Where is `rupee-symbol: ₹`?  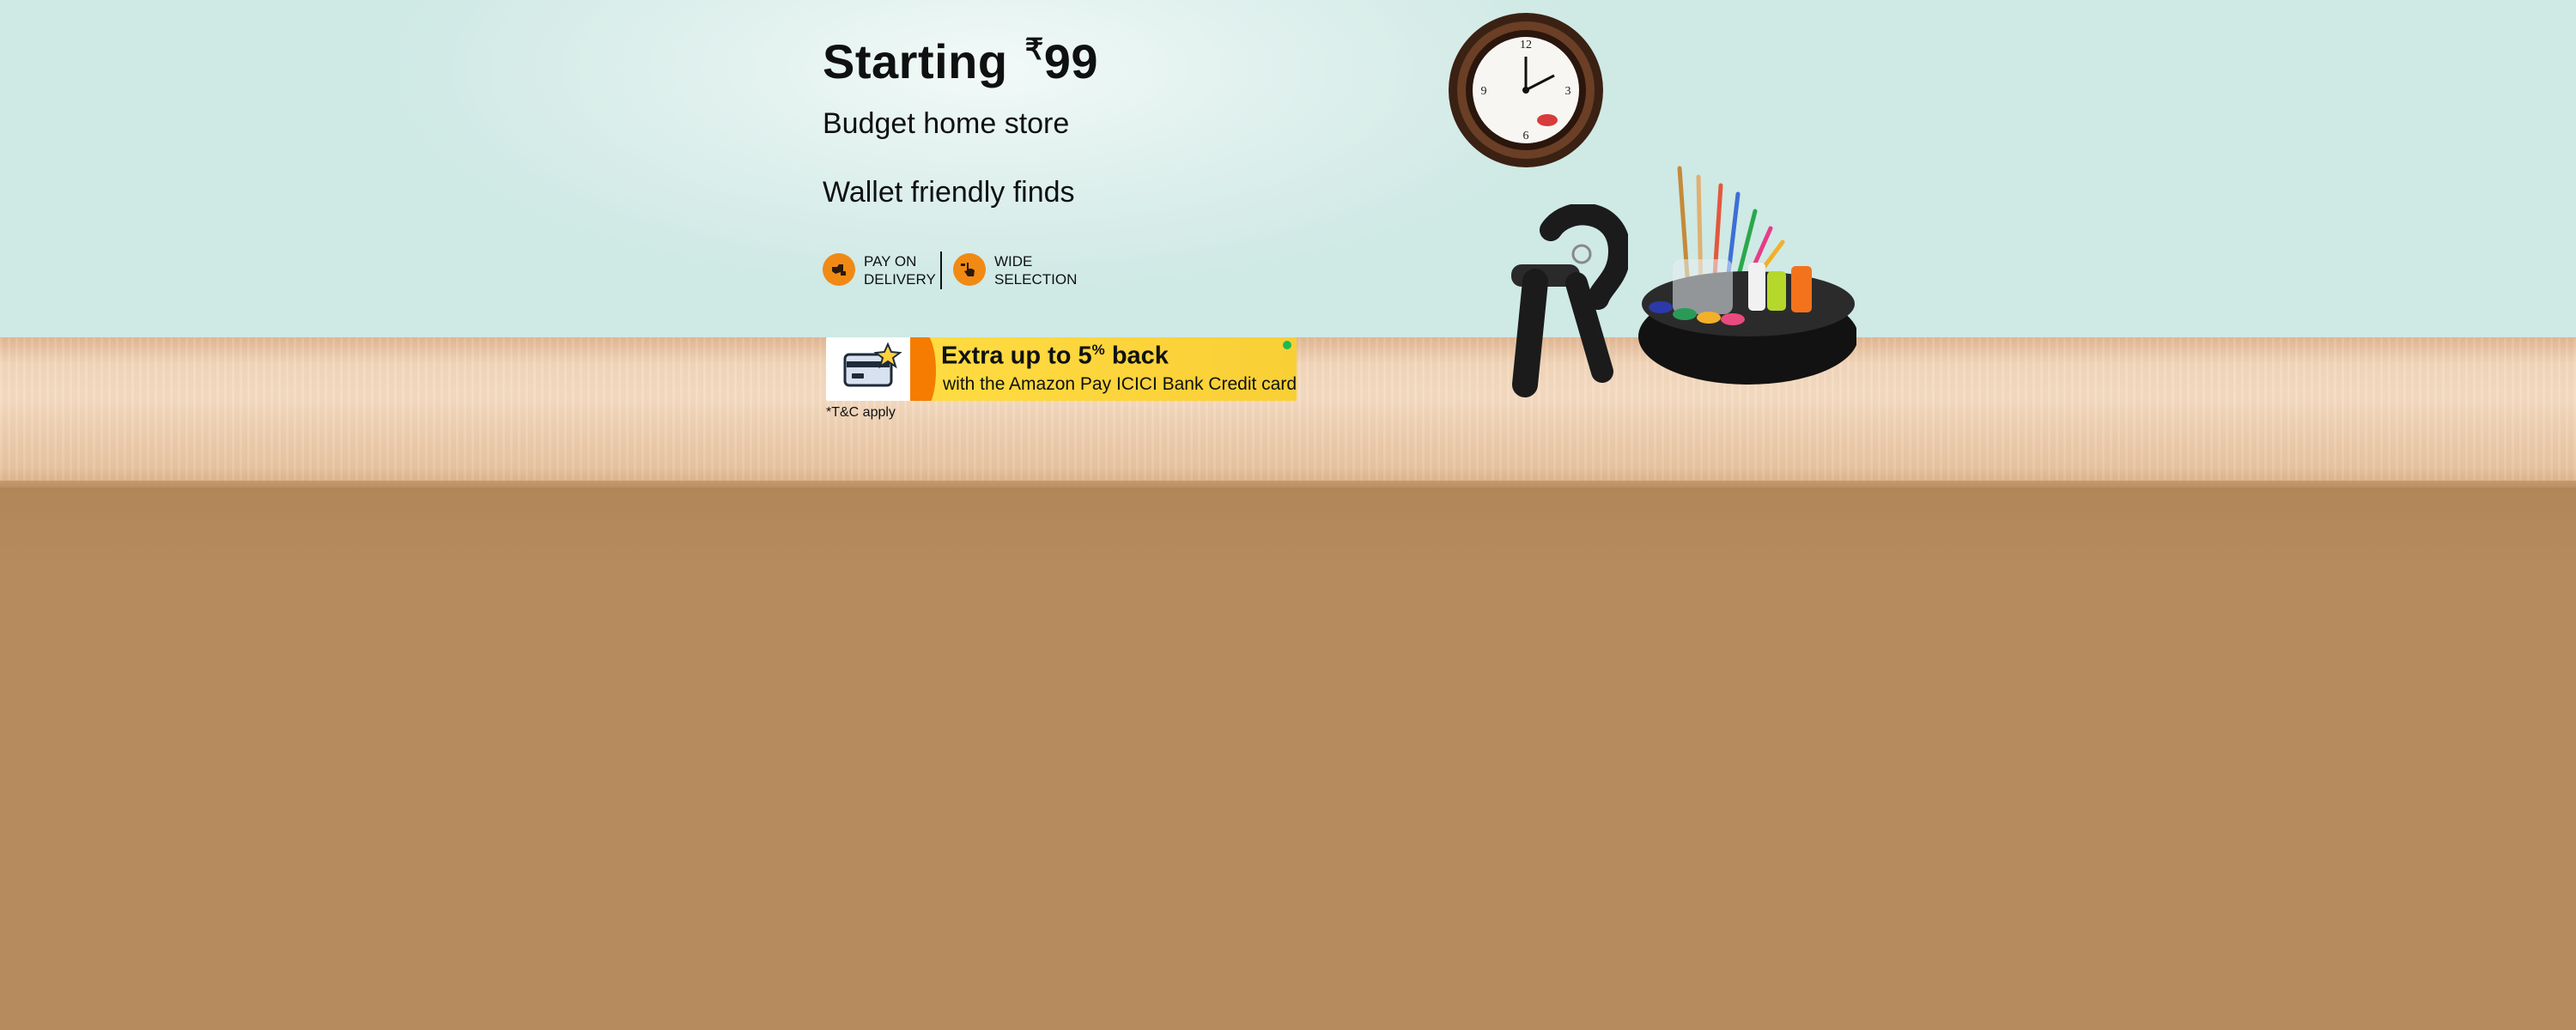
rupee-symbol: ₹ is located at coordinates (1034, 49).